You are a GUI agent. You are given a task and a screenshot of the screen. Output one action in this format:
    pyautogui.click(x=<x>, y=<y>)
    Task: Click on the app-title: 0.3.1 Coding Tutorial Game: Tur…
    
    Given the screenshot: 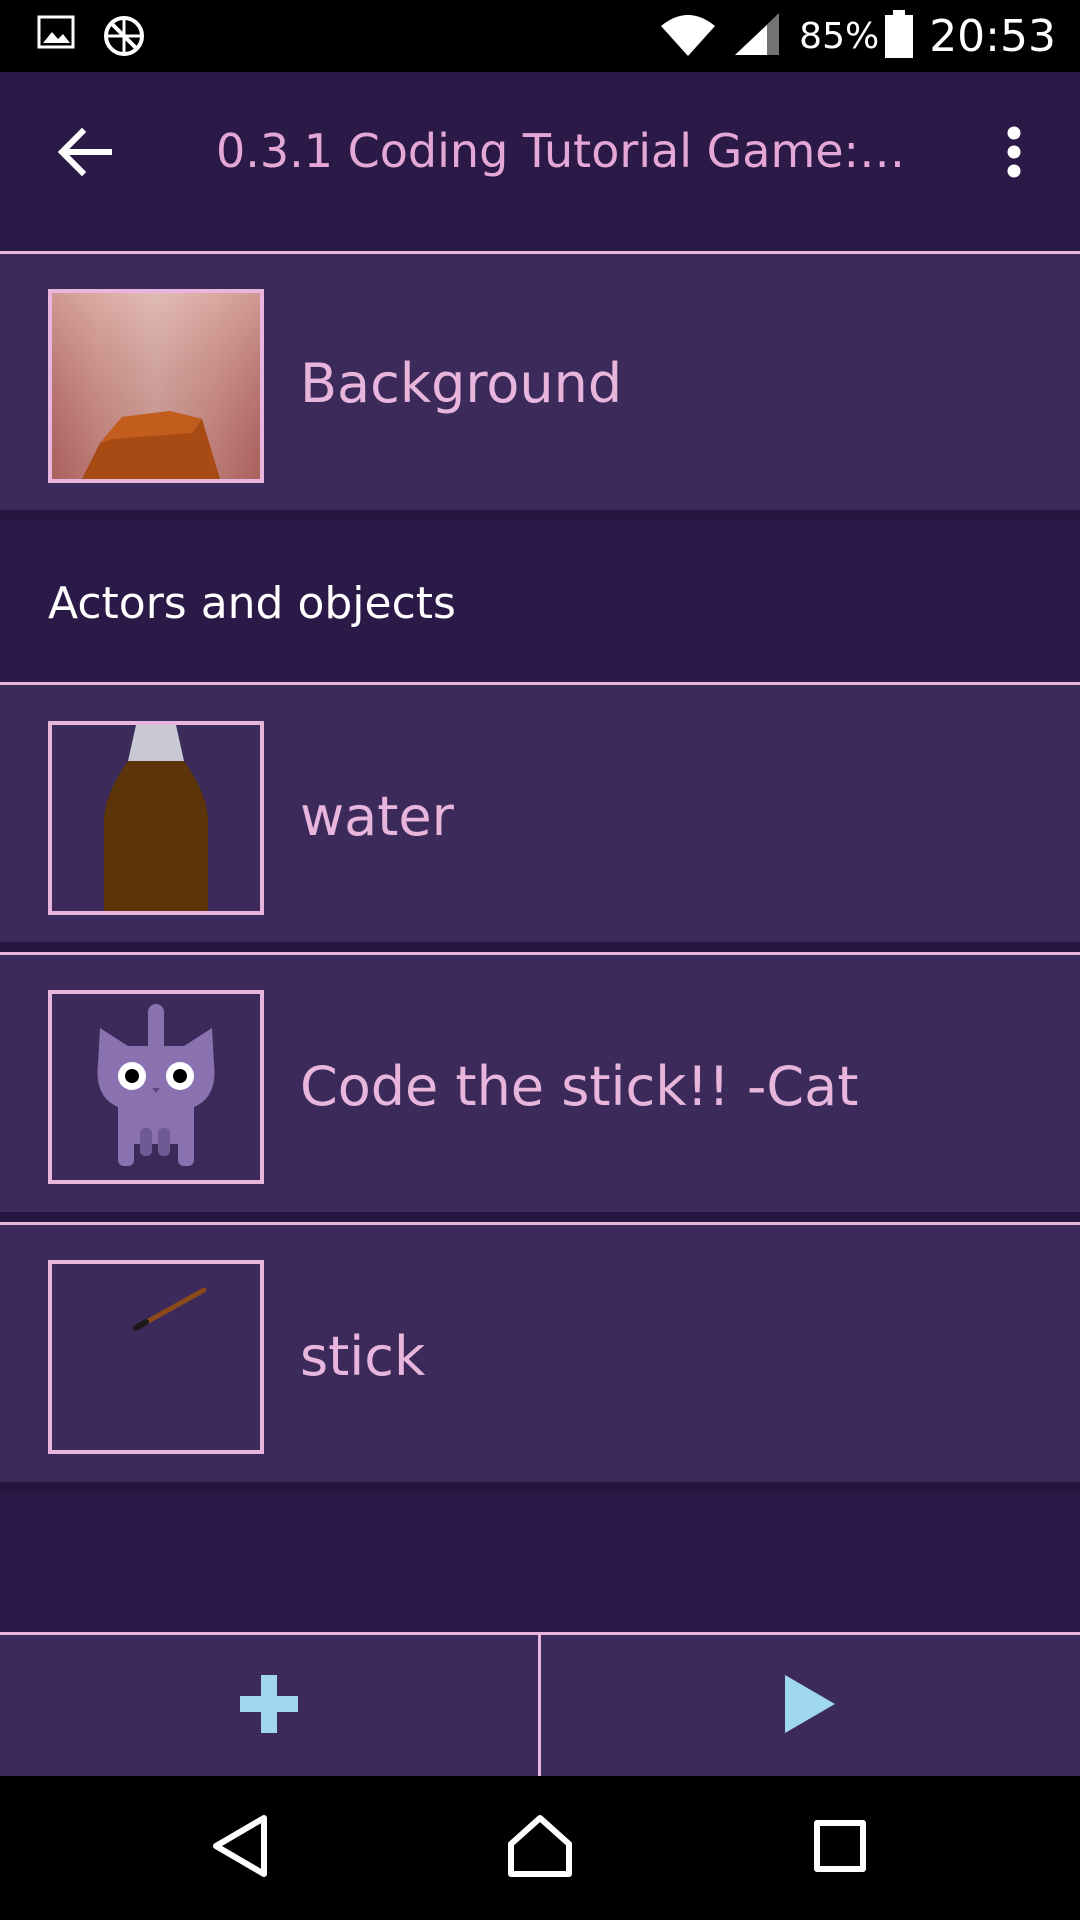 What is the action you would take?
    pyautogui.click(x=566, y=151)
    